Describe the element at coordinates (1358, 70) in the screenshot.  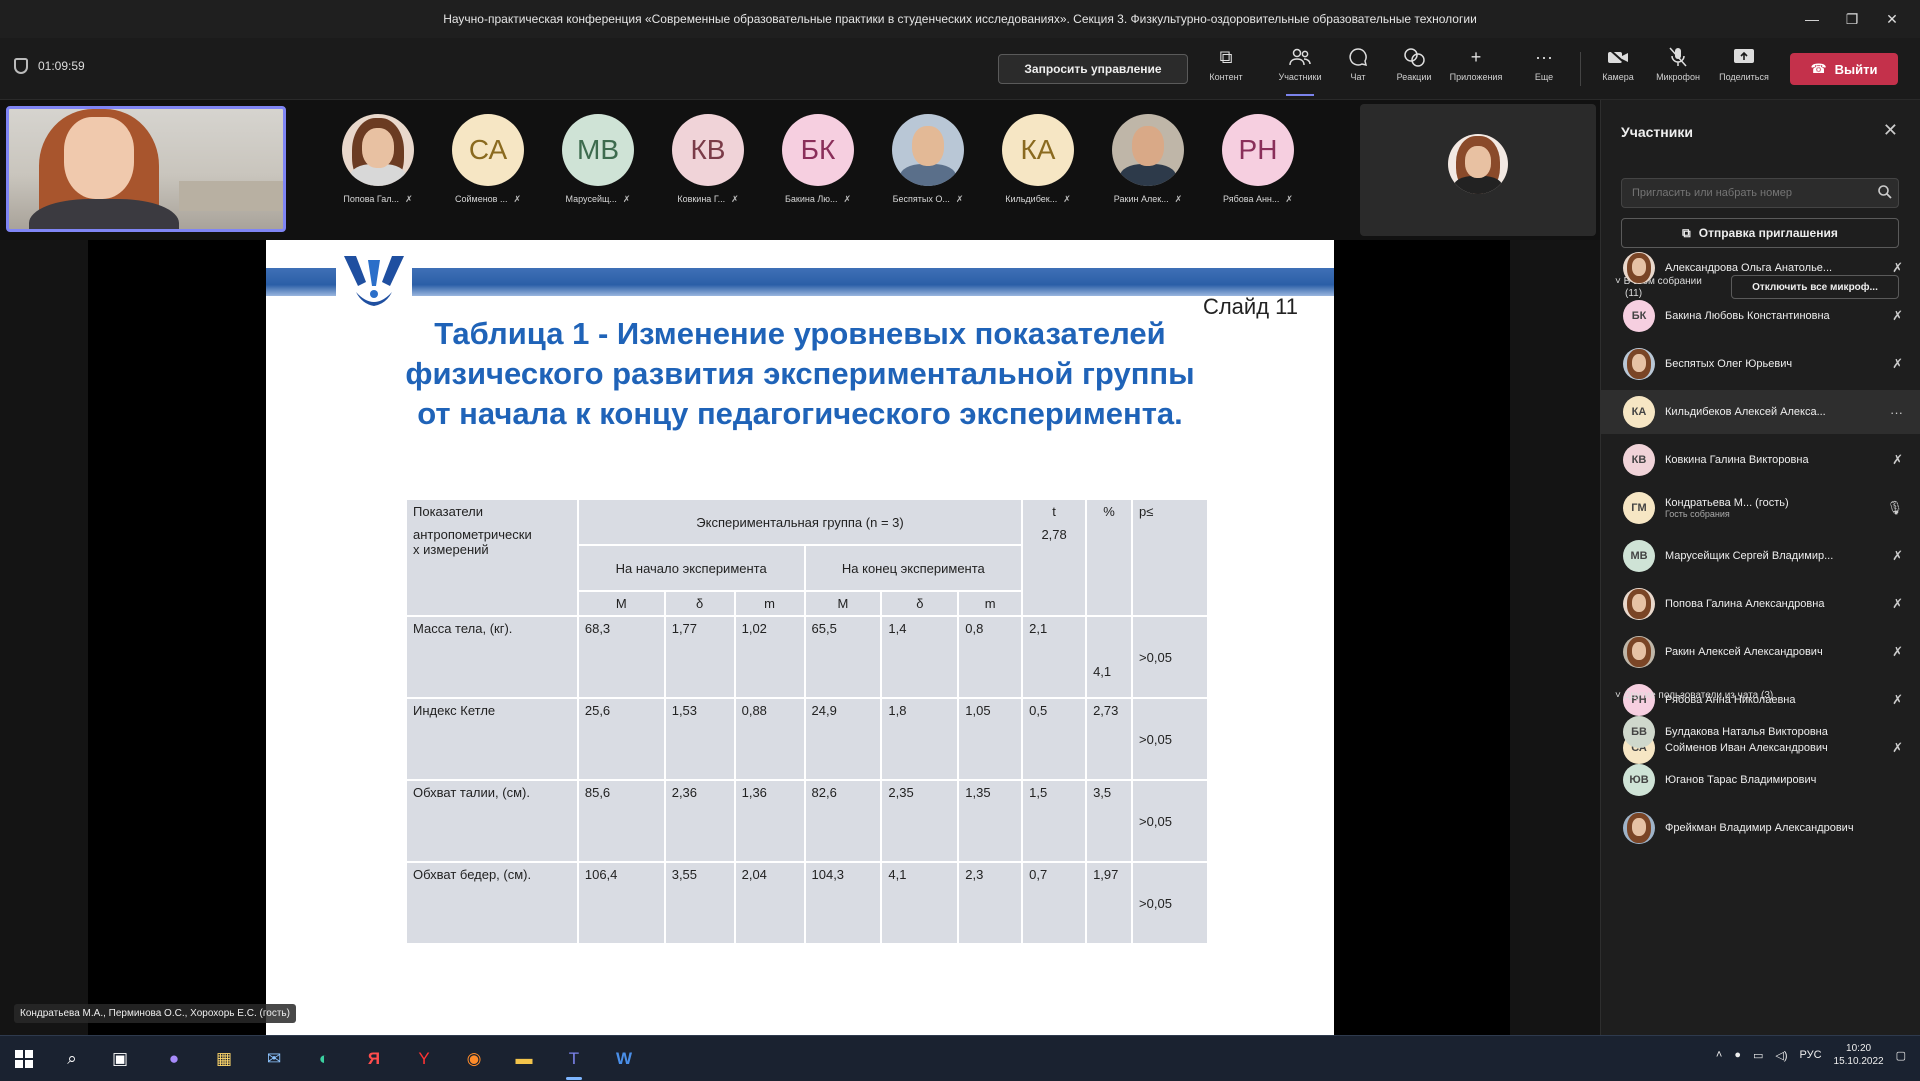
I see `chat-button: Чат` at that location.